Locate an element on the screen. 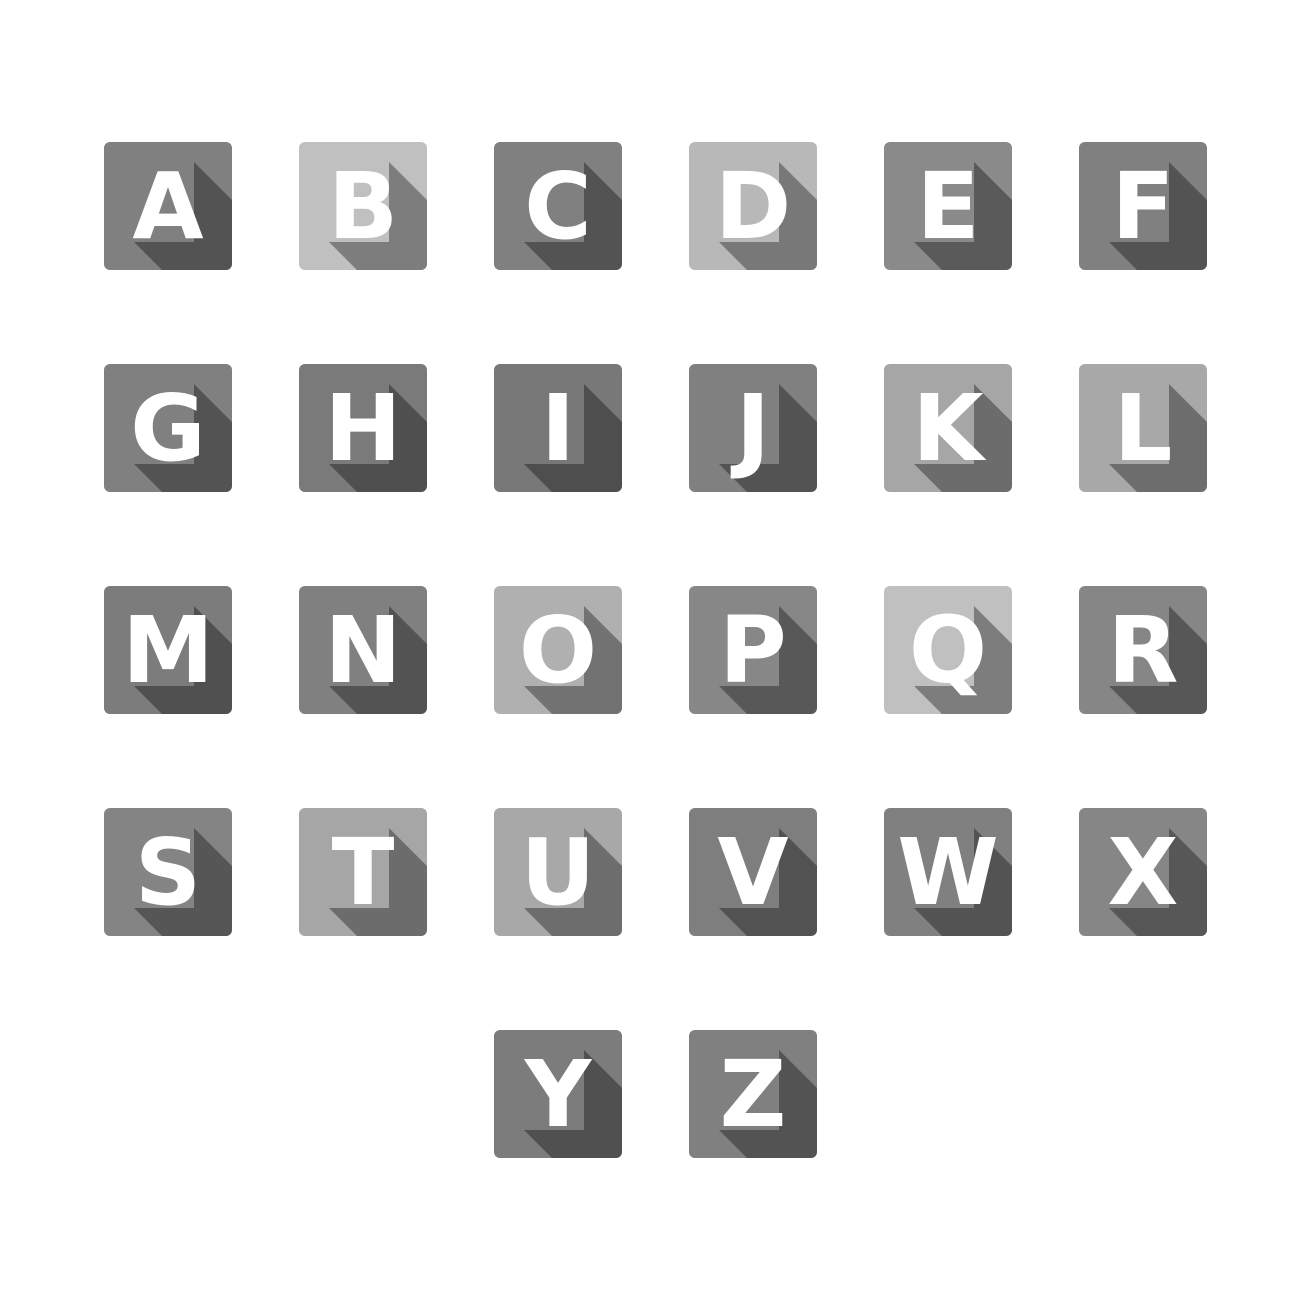 The image size is (1300, 1300). letter-tile-n: N is located at coordinates (363, 650).